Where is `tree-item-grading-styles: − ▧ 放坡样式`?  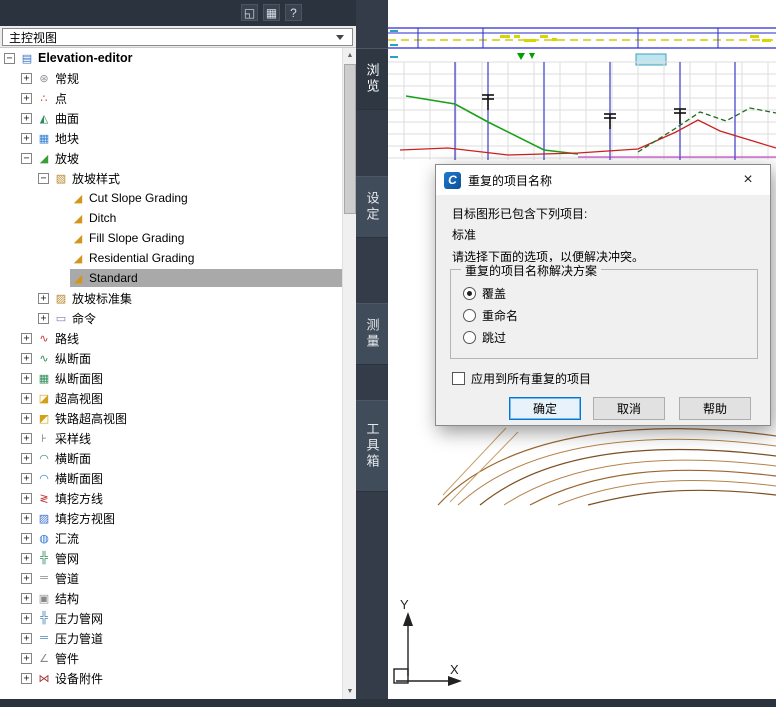
tree-item-grading-styles: − ▧ 放坡样式 is located at coordinates (171, 178).